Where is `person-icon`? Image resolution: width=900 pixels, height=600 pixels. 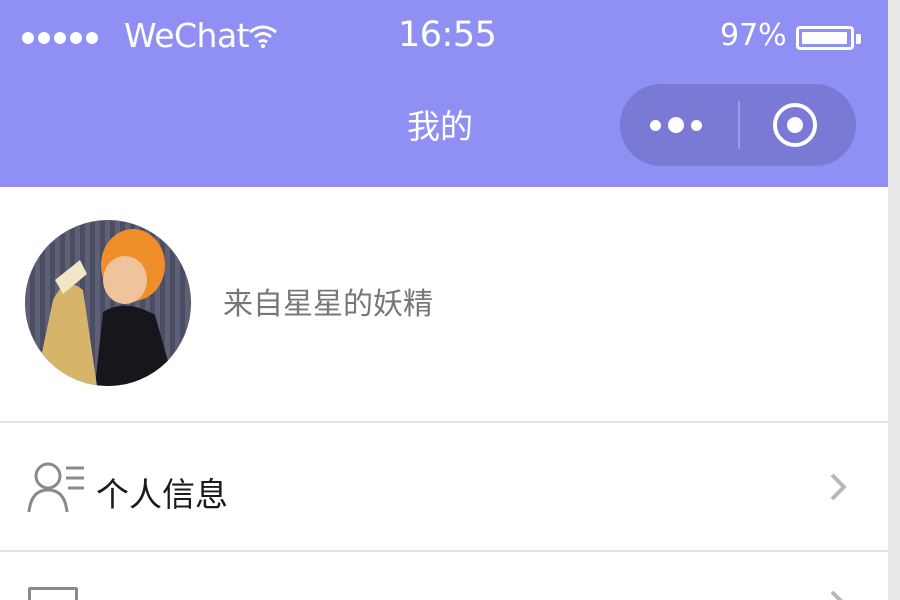 person-icon is located at coordinates (55, 487).